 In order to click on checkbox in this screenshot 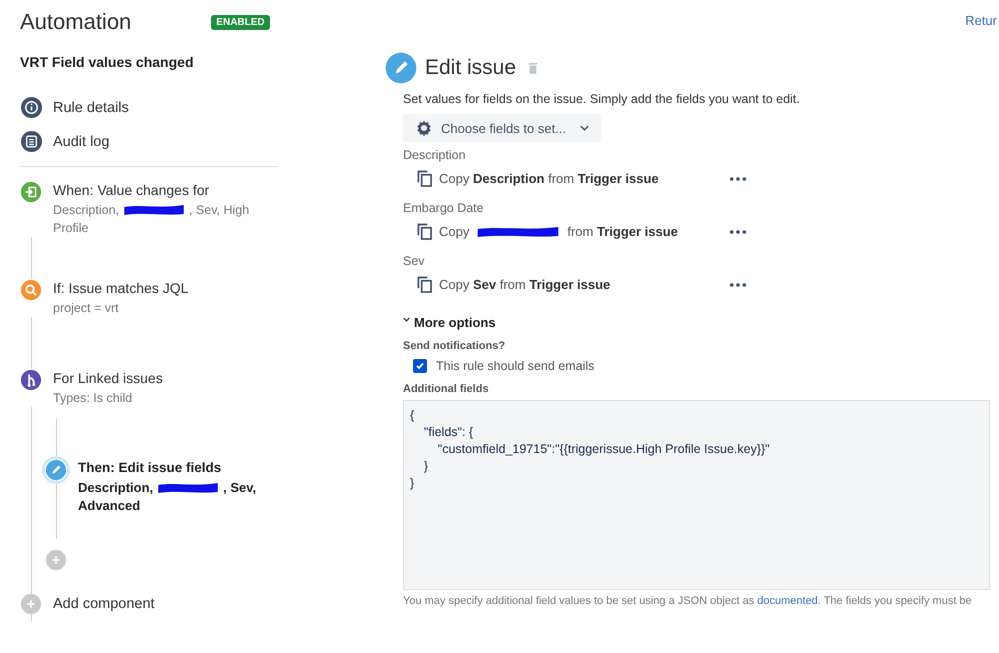, I will do `click(420, 366)`.